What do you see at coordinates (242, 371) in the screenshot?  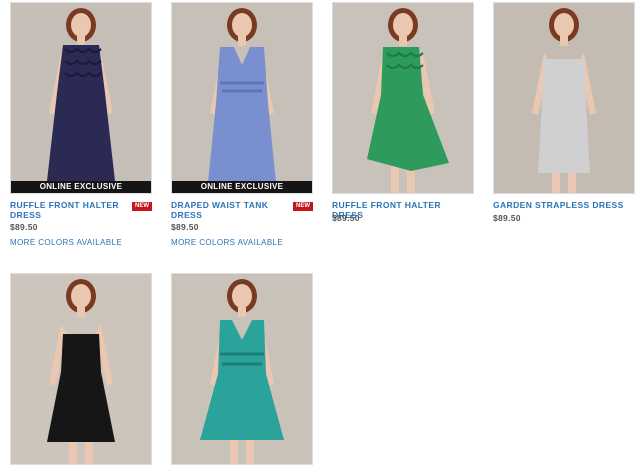 I see `model-teal-draped-dress` at bounding box center [242, 371].